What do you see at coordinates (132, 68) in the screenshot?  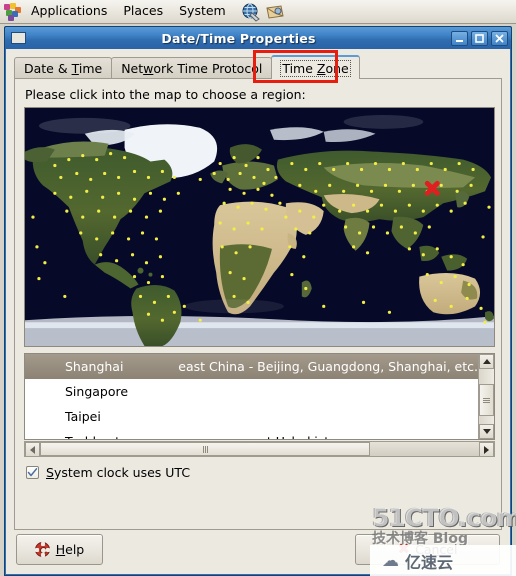 I see `tab-ntp-pre: Net` at bounding box center [132, 68].